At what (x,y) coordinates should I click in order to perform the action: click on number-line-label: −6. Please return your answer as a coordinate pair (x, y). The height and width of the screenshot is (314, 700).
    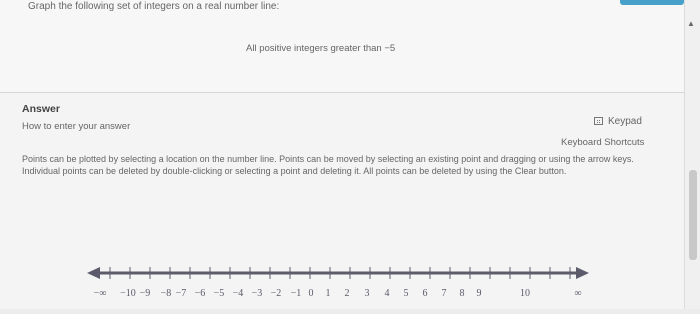
    Looking at the image, I should click on (200, 293).